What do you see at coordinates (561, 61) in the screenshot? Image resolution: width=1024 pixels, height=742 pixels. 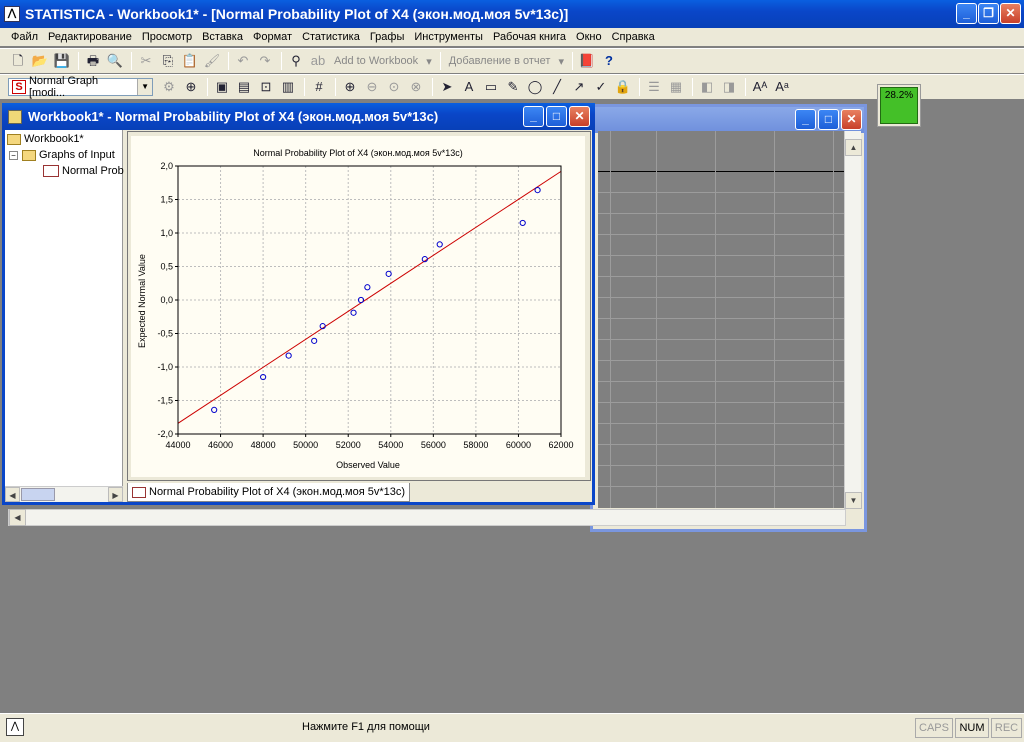 I see `add-to-report-dropdown-icon: ▾` at bounding box center [561, 61].